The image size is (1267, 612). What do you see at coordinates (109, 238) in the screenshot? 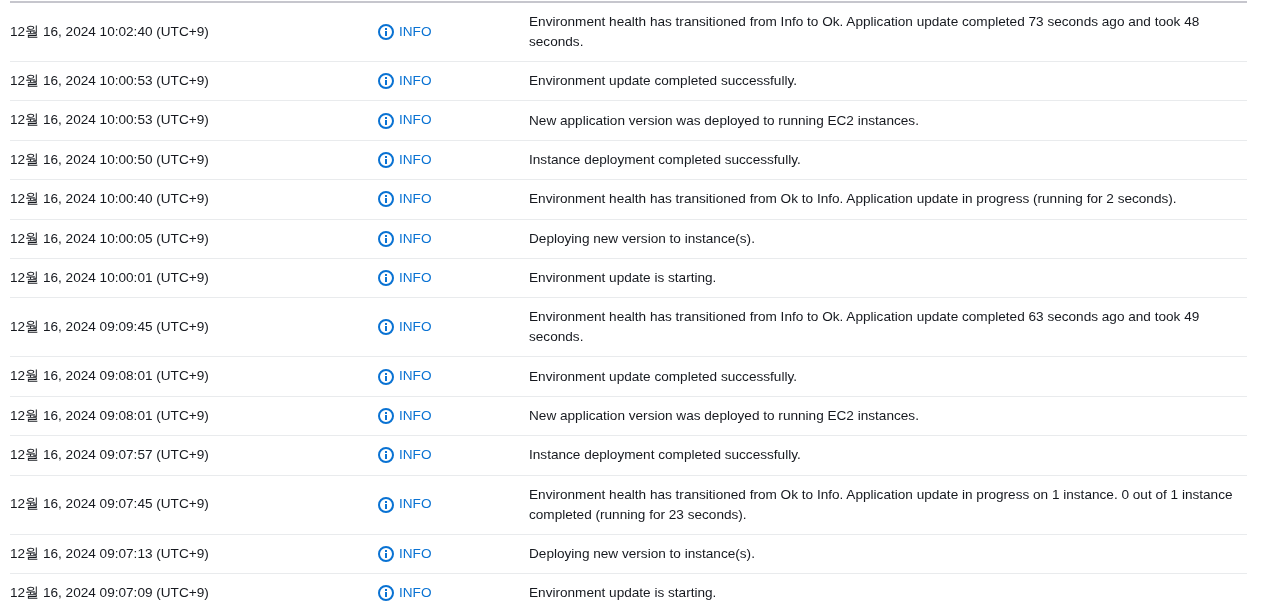
I see `timestamp: 12월 16, 2024 10:00:05 (UTC+9)` at bounding box center [109, 238].